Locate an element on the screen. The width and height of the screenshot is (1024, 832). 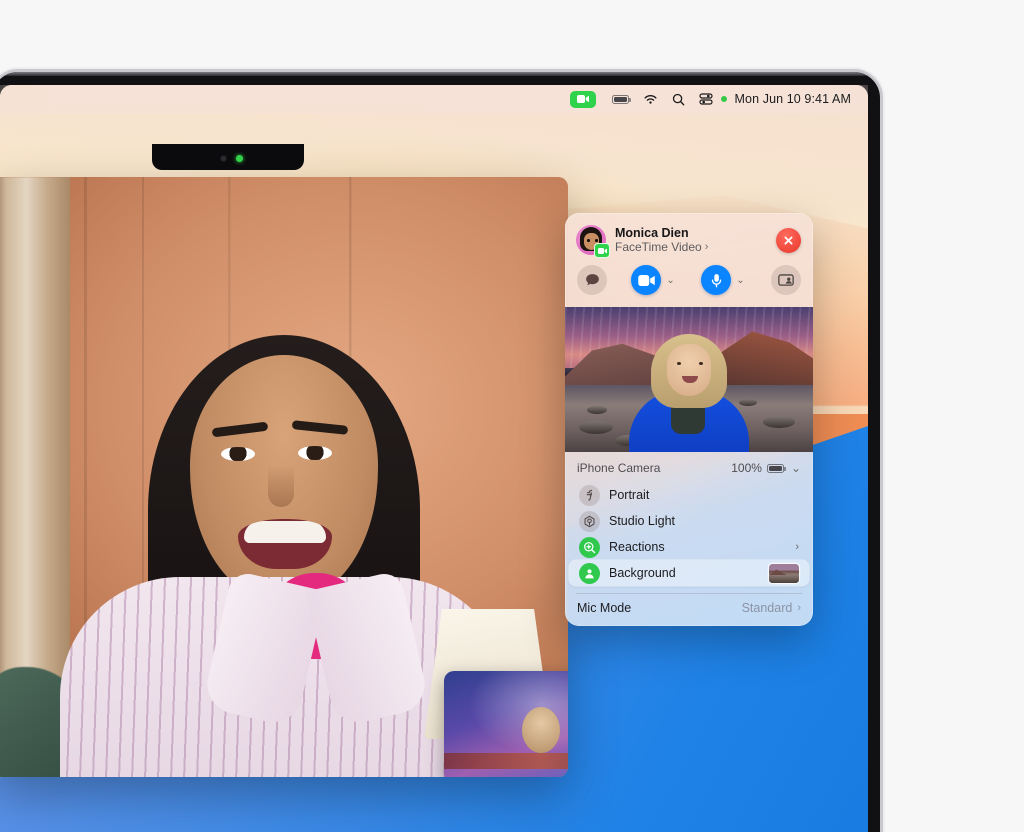
camera-preview is located at coordinates (689, 379).